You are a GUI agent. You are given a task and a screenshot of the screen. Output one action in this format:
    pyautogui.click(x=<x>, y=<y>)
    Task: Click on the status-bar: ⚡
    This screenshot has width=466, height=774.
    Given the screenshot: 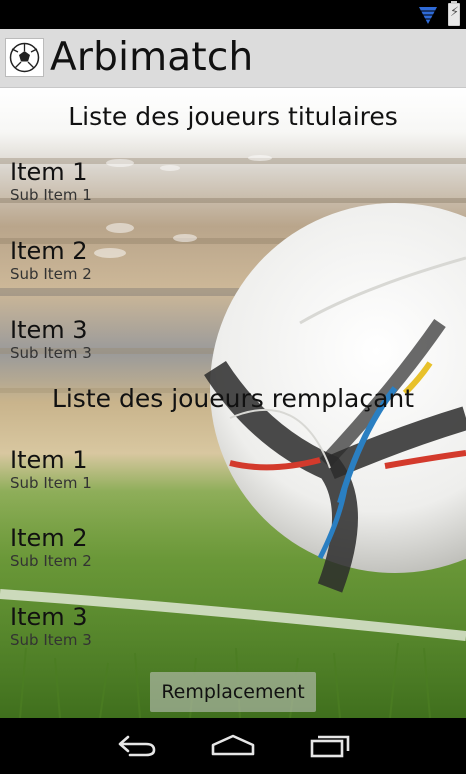 What is the action you would take?
    pyautogui.click(x=233, y=14)
    